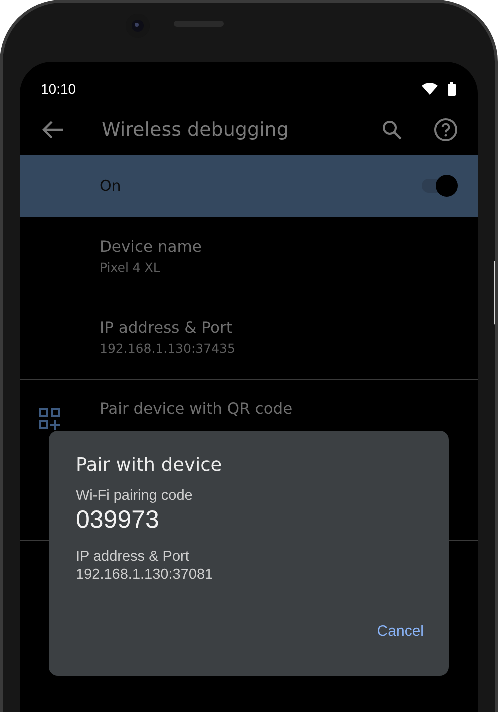 The height and width of the screenshot is (712, 498). I want to click on preference-summary: Pixel 4 XL, so click(131, 267).